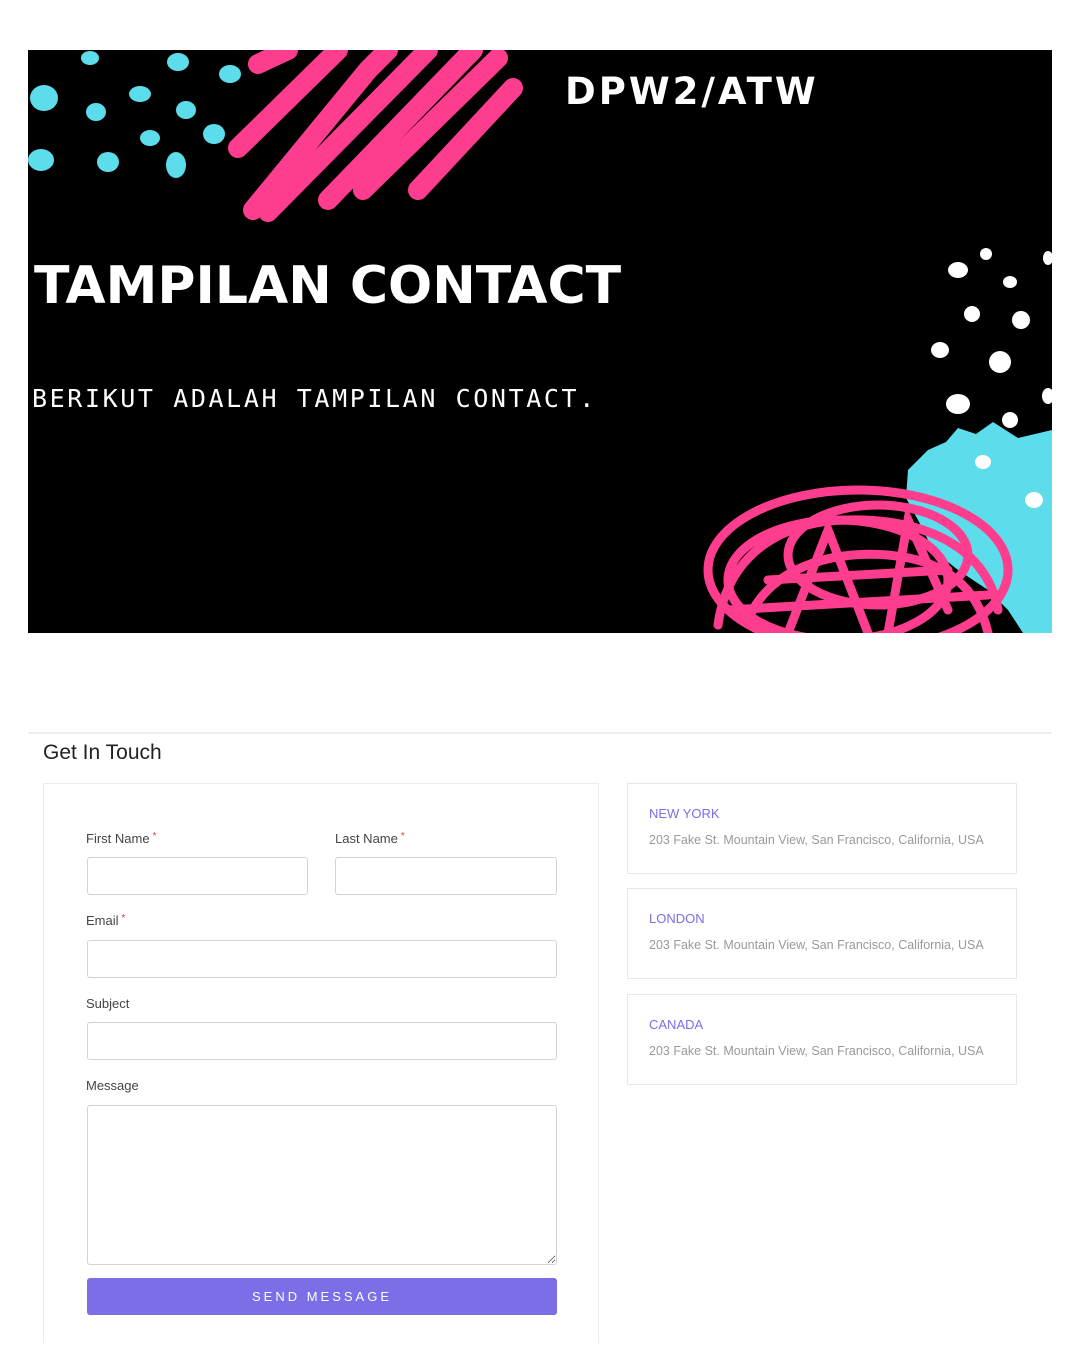 The height and width of the screenshot is (1350, 1080). Describe the element at coordinates (322, 1041) in the screenshot. I see `subject-input` at that location.